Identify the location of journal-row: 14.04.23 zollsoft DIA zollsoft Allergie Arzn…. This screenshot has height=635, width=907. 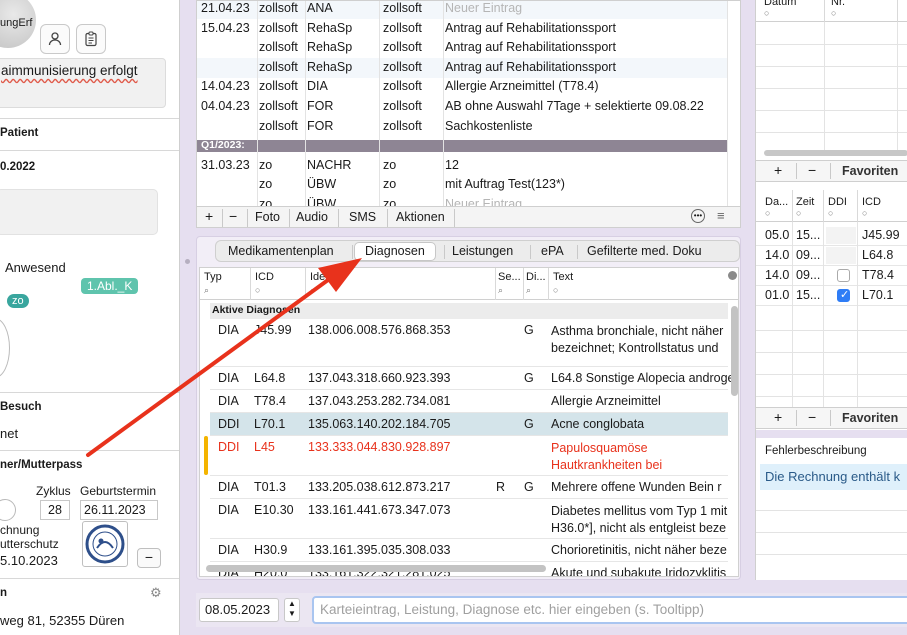
(462, 87).